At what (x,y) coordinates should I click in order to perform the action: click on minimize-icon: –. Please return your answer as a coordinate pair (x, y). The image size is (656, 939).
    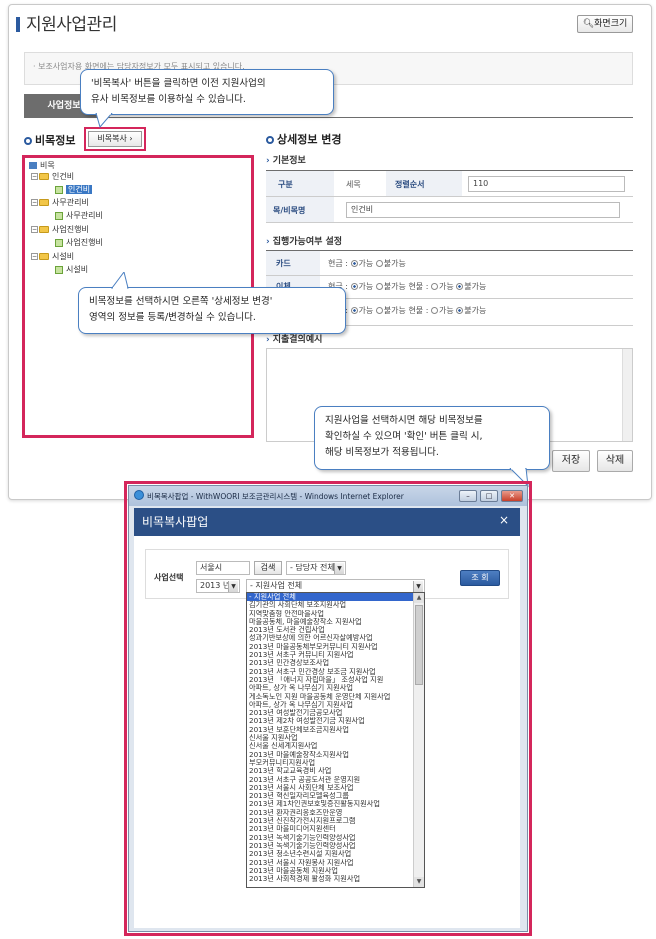
    Looking at the image, I should click on (468, 496).